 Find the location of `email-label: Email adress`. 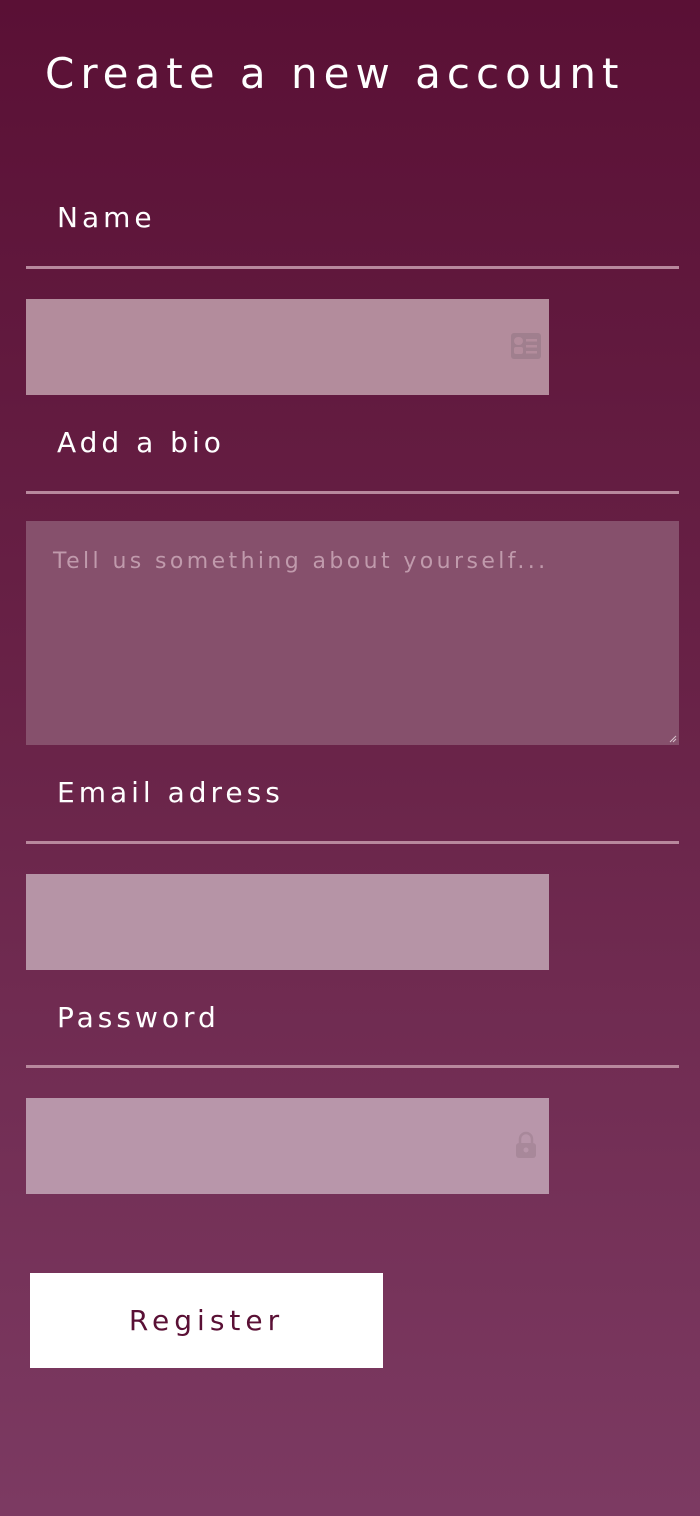

email-label: Email adress is located at coordinates (170, 792).